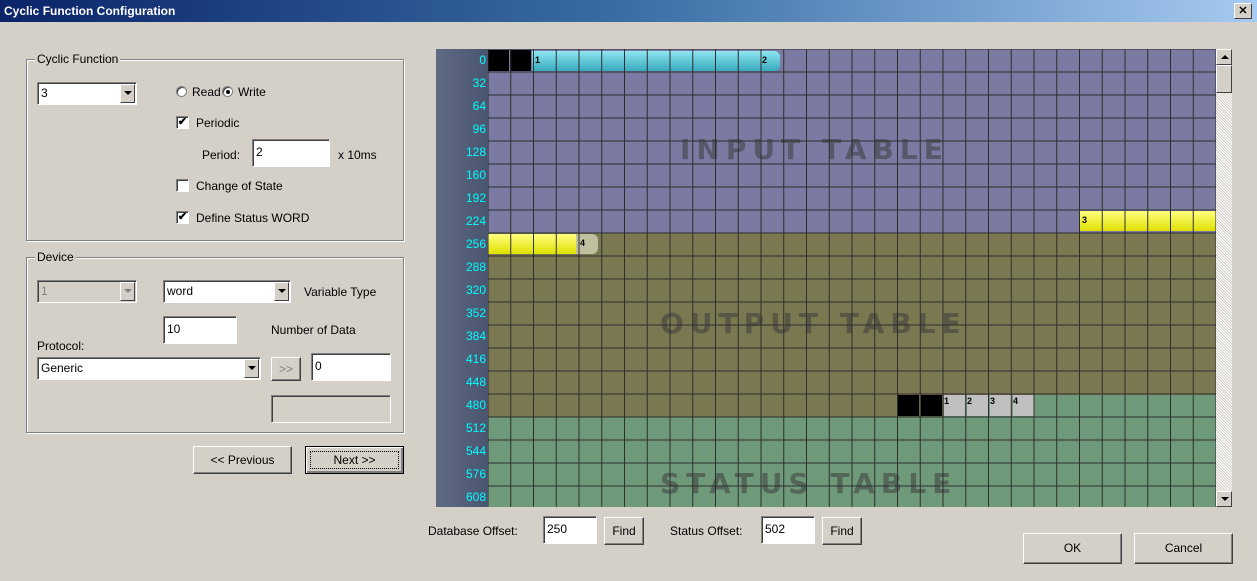 This screenshot has height=581, width=1257. What do you see at coordinates (200, 330) in the screenshot?
I see `number-of-data-input: 10` at bounding box center [200, 330].